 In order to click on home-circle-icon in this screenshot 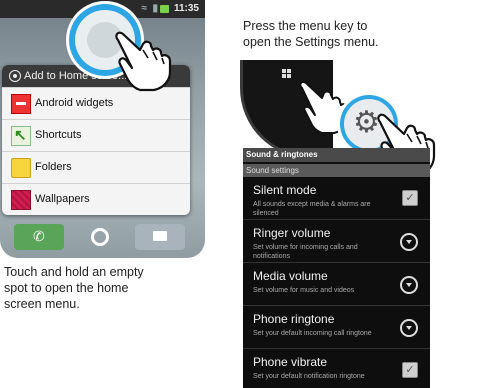, I will do `click(100, 237)`.